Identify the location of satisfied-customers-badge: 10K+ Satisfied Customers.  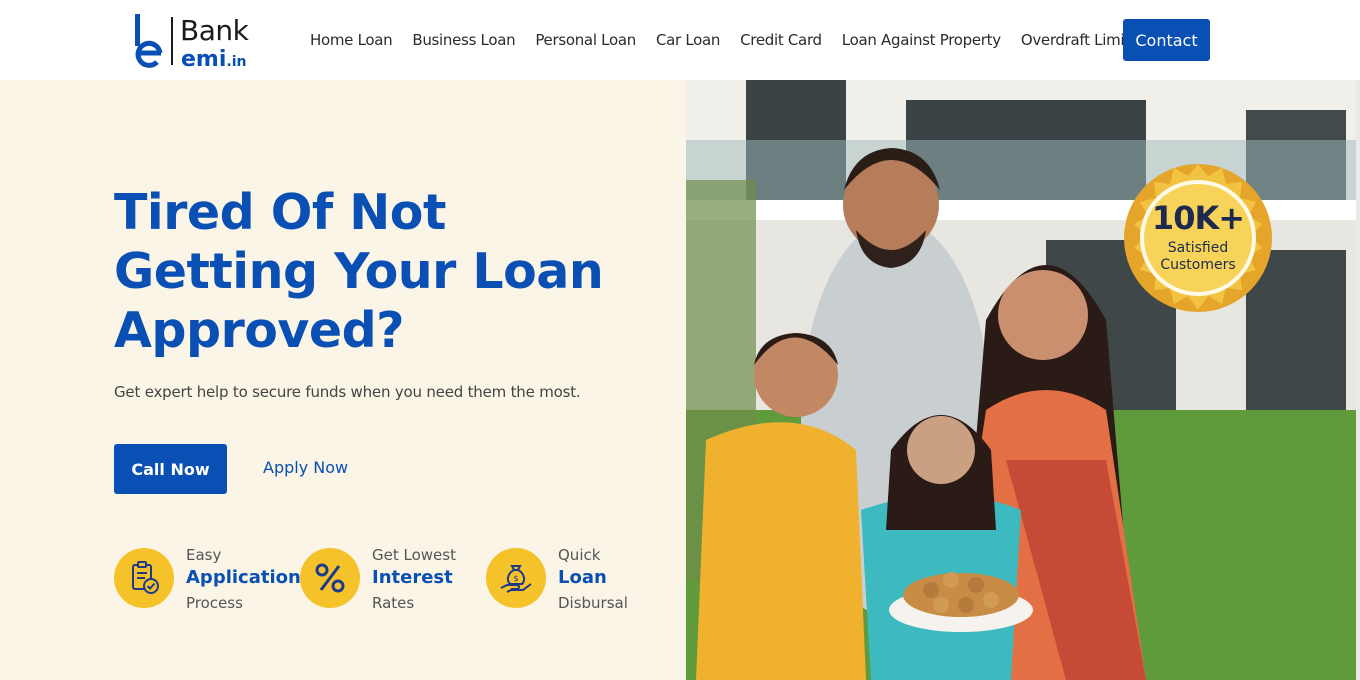
(1198, 238).